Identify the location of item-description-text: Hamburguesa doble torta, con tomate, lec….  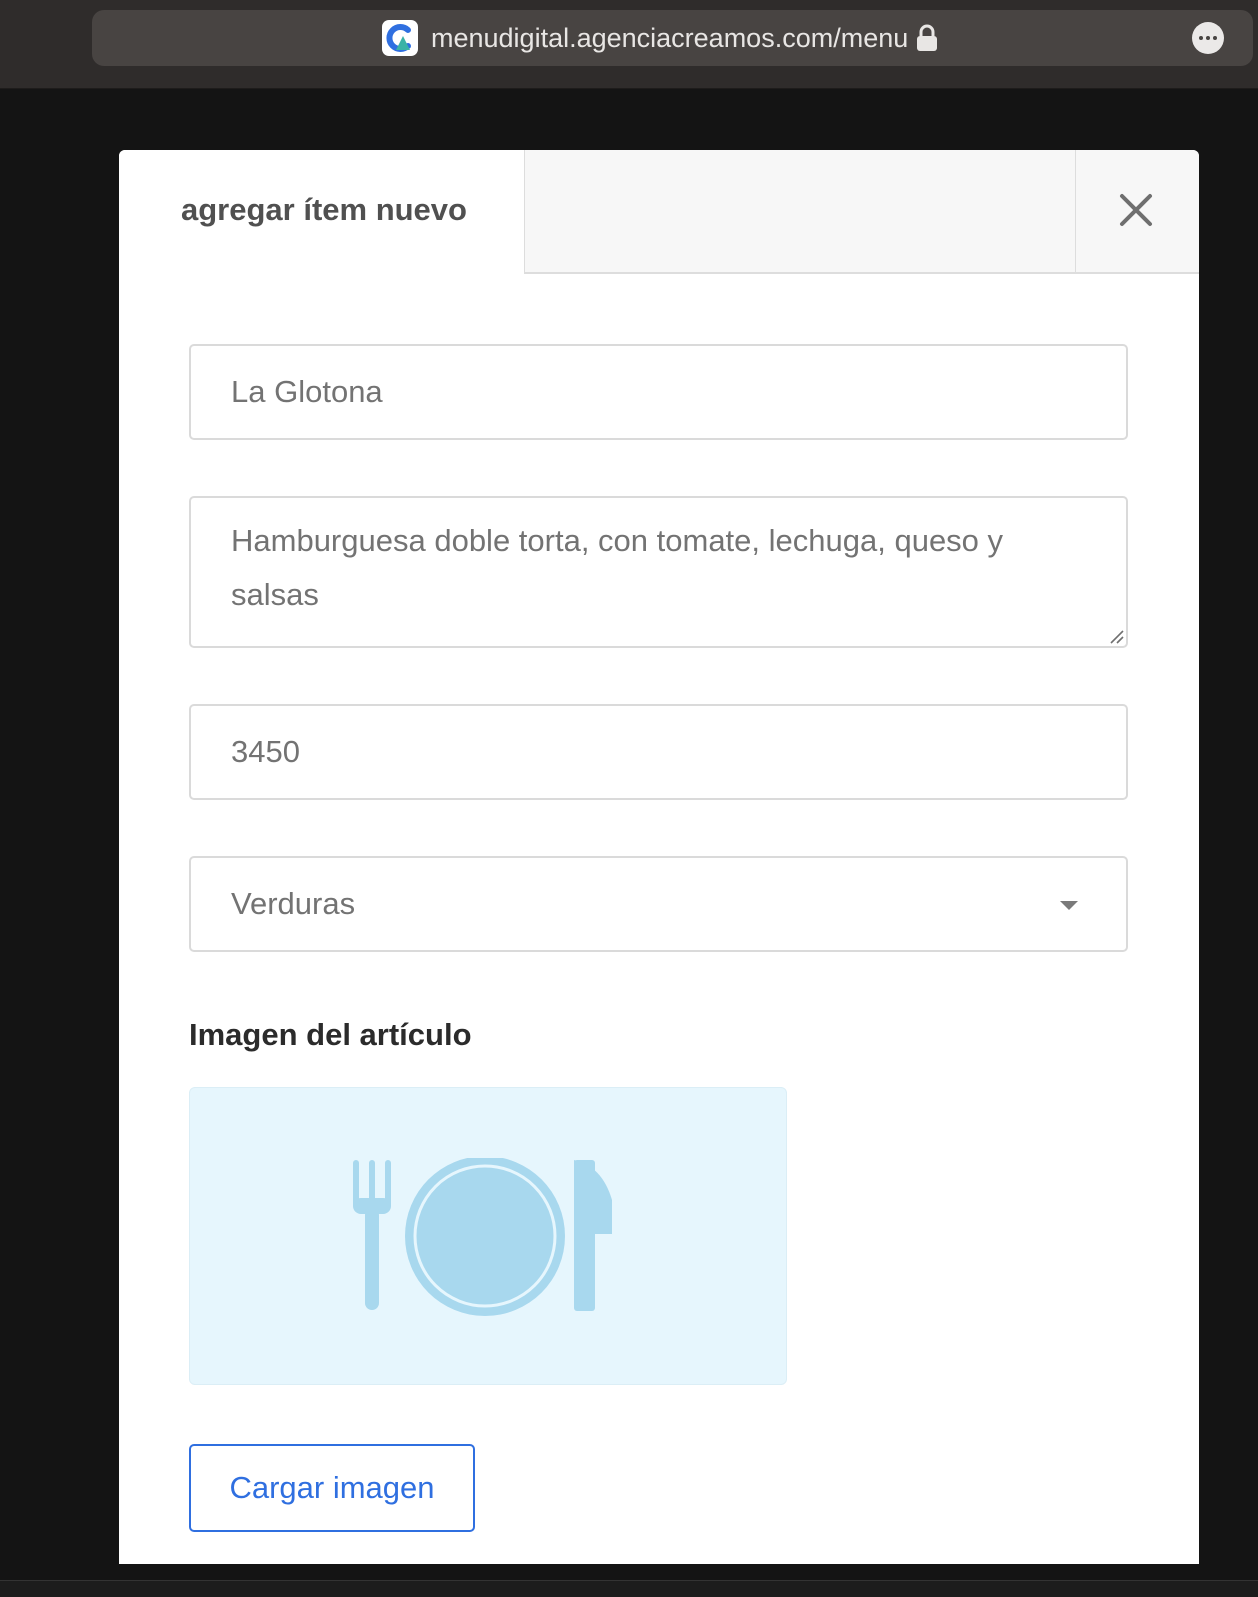
(617, 567).